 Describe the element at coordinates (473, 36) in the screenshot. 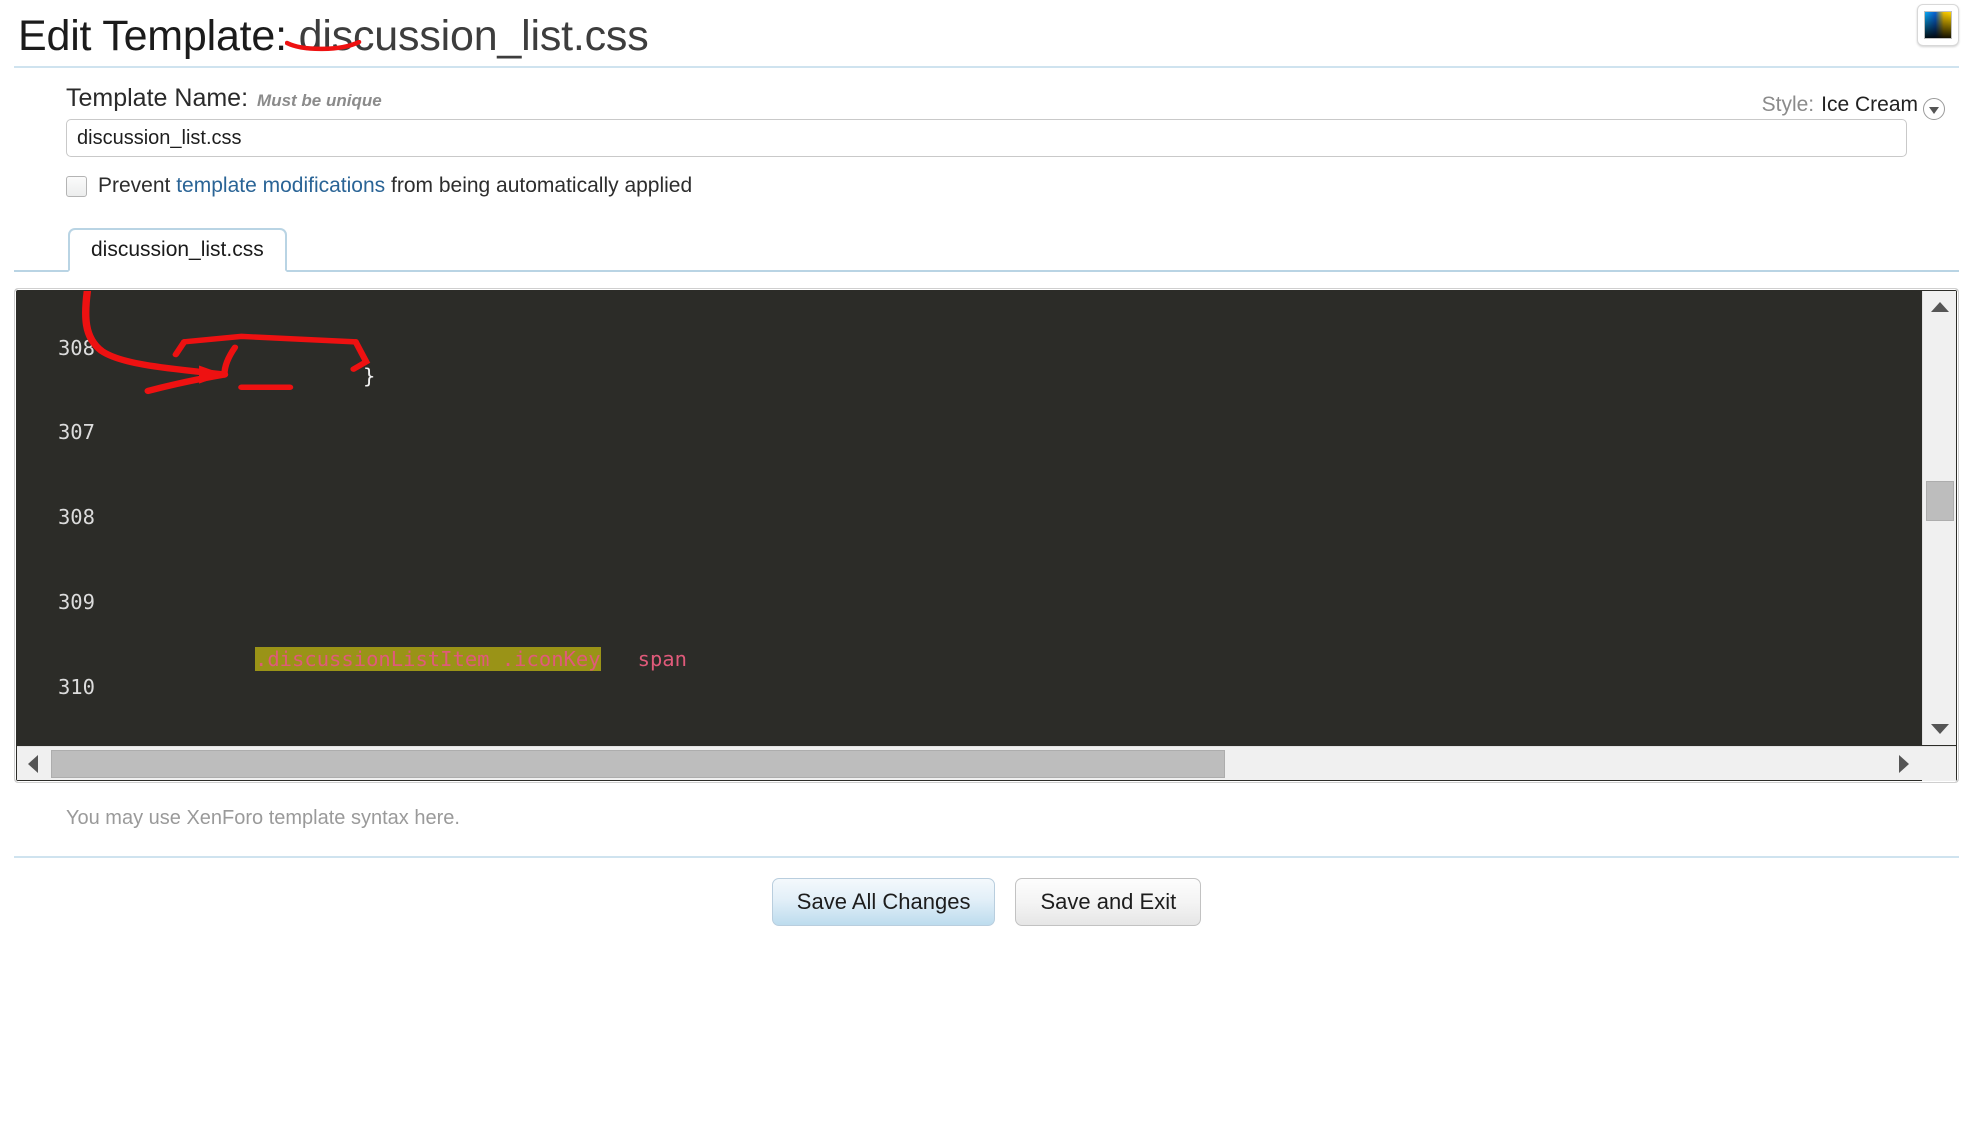

I see `page-title-template-name: discussion_list.css` at that location.